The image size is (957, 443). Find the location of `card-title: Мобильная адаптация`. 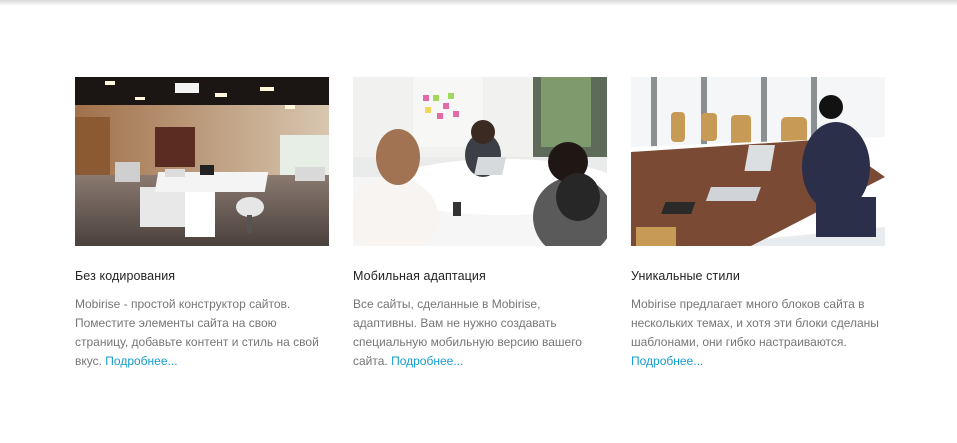

card-title: Мобильная адаптация is located at coordinates (419, 276).